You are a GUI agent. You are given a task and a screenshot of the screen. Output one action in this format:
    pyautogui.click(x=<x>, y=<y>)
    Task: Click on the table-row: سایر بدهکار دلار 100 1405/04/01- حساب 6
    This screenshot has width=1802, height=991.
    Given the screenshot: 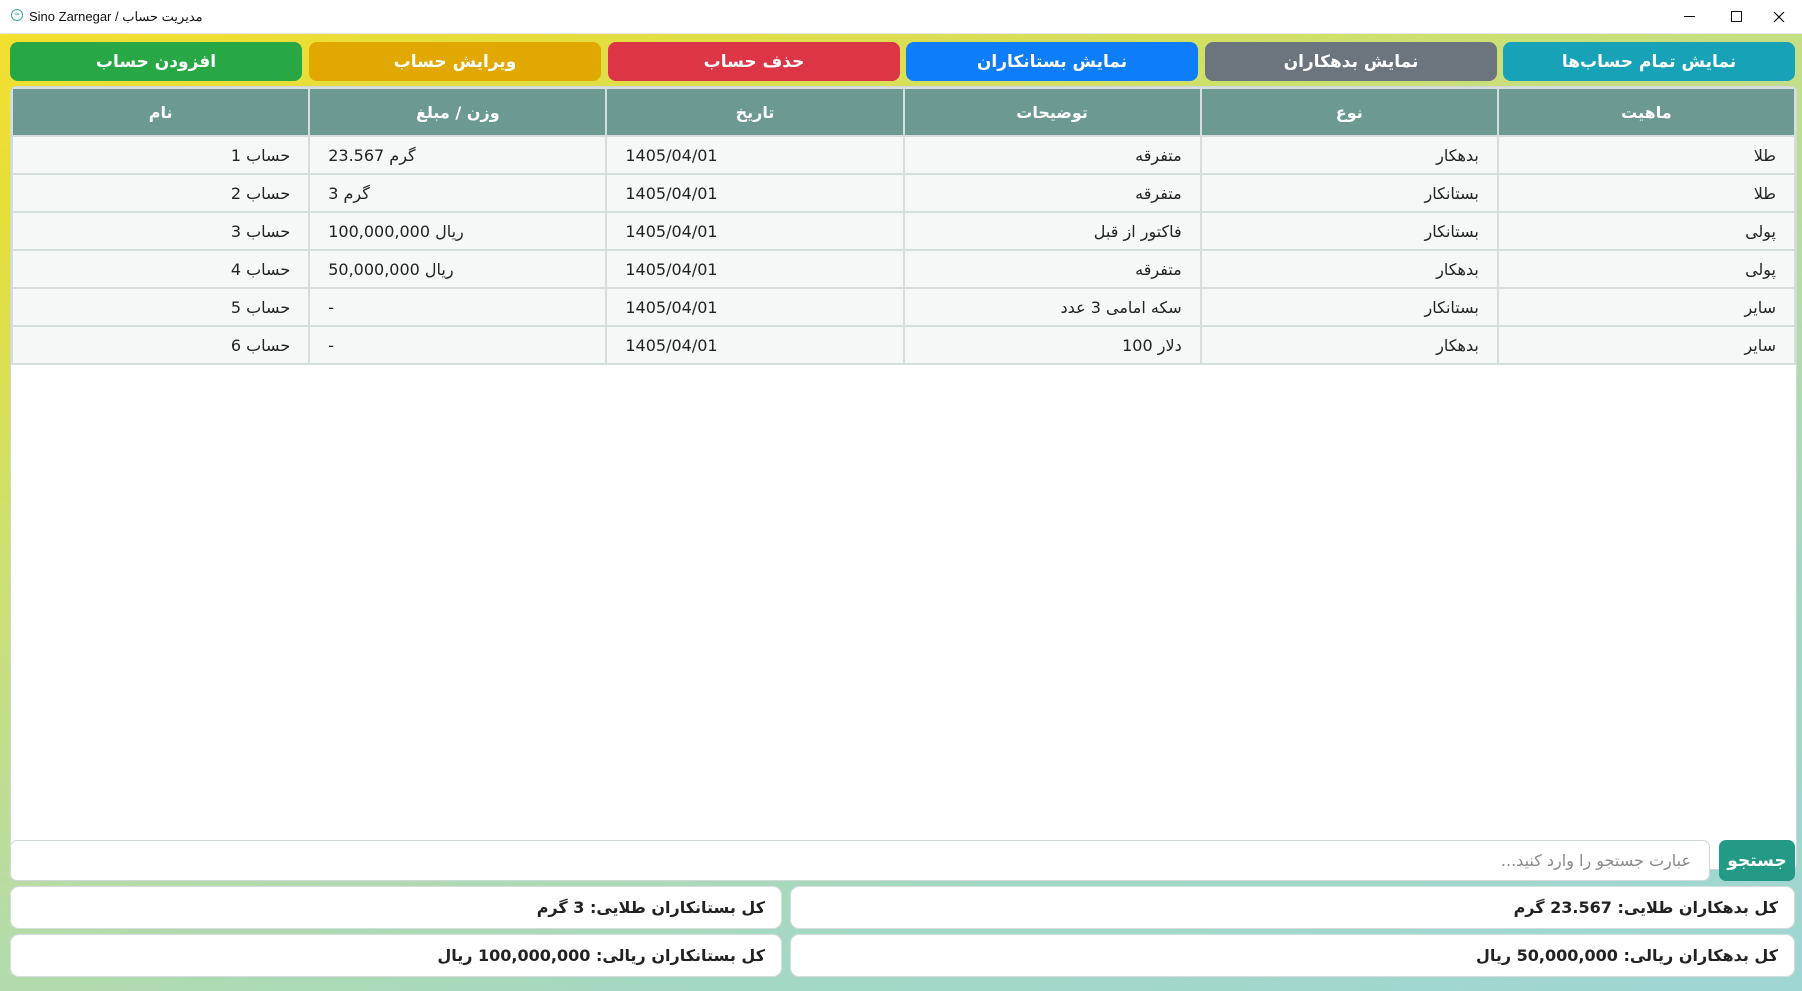 What is the action you would take?
    pyautogui.click(x=903, y=345)
    